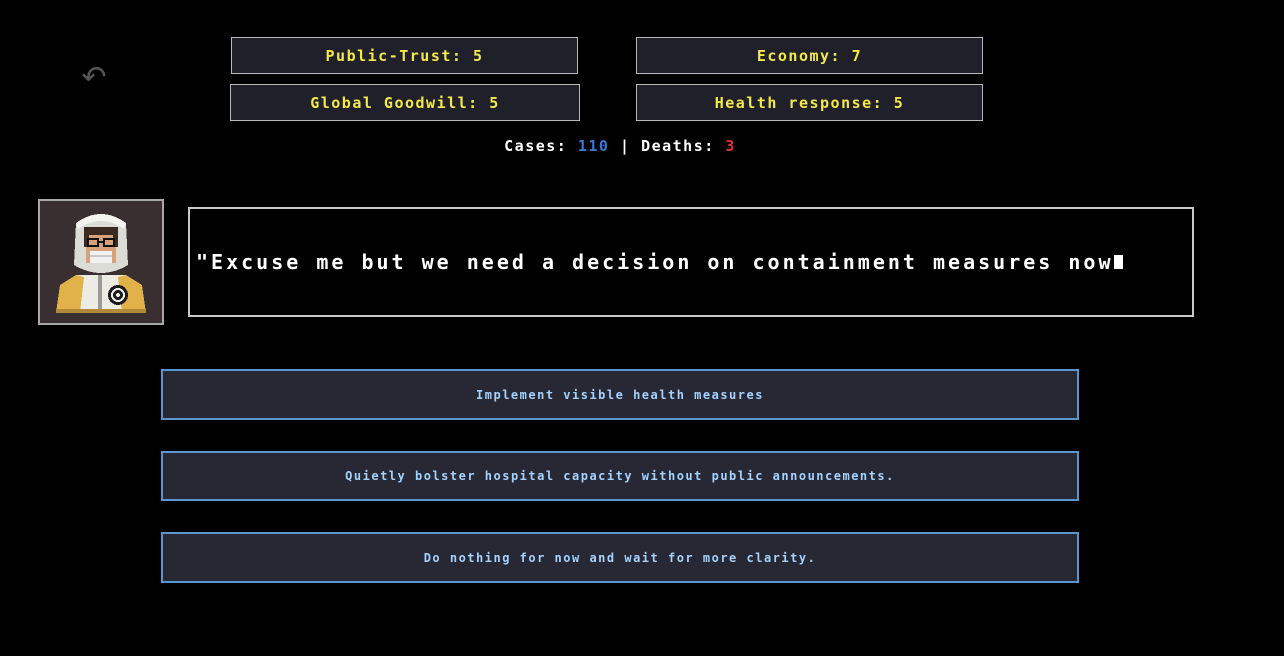 This screenshot has width=1284, height=656. What do you see at coordinates (405, 102) in the screenshot?
I see `global-goodwill-stat: Global Goodwill: 5` at bounding box center [405, 102].